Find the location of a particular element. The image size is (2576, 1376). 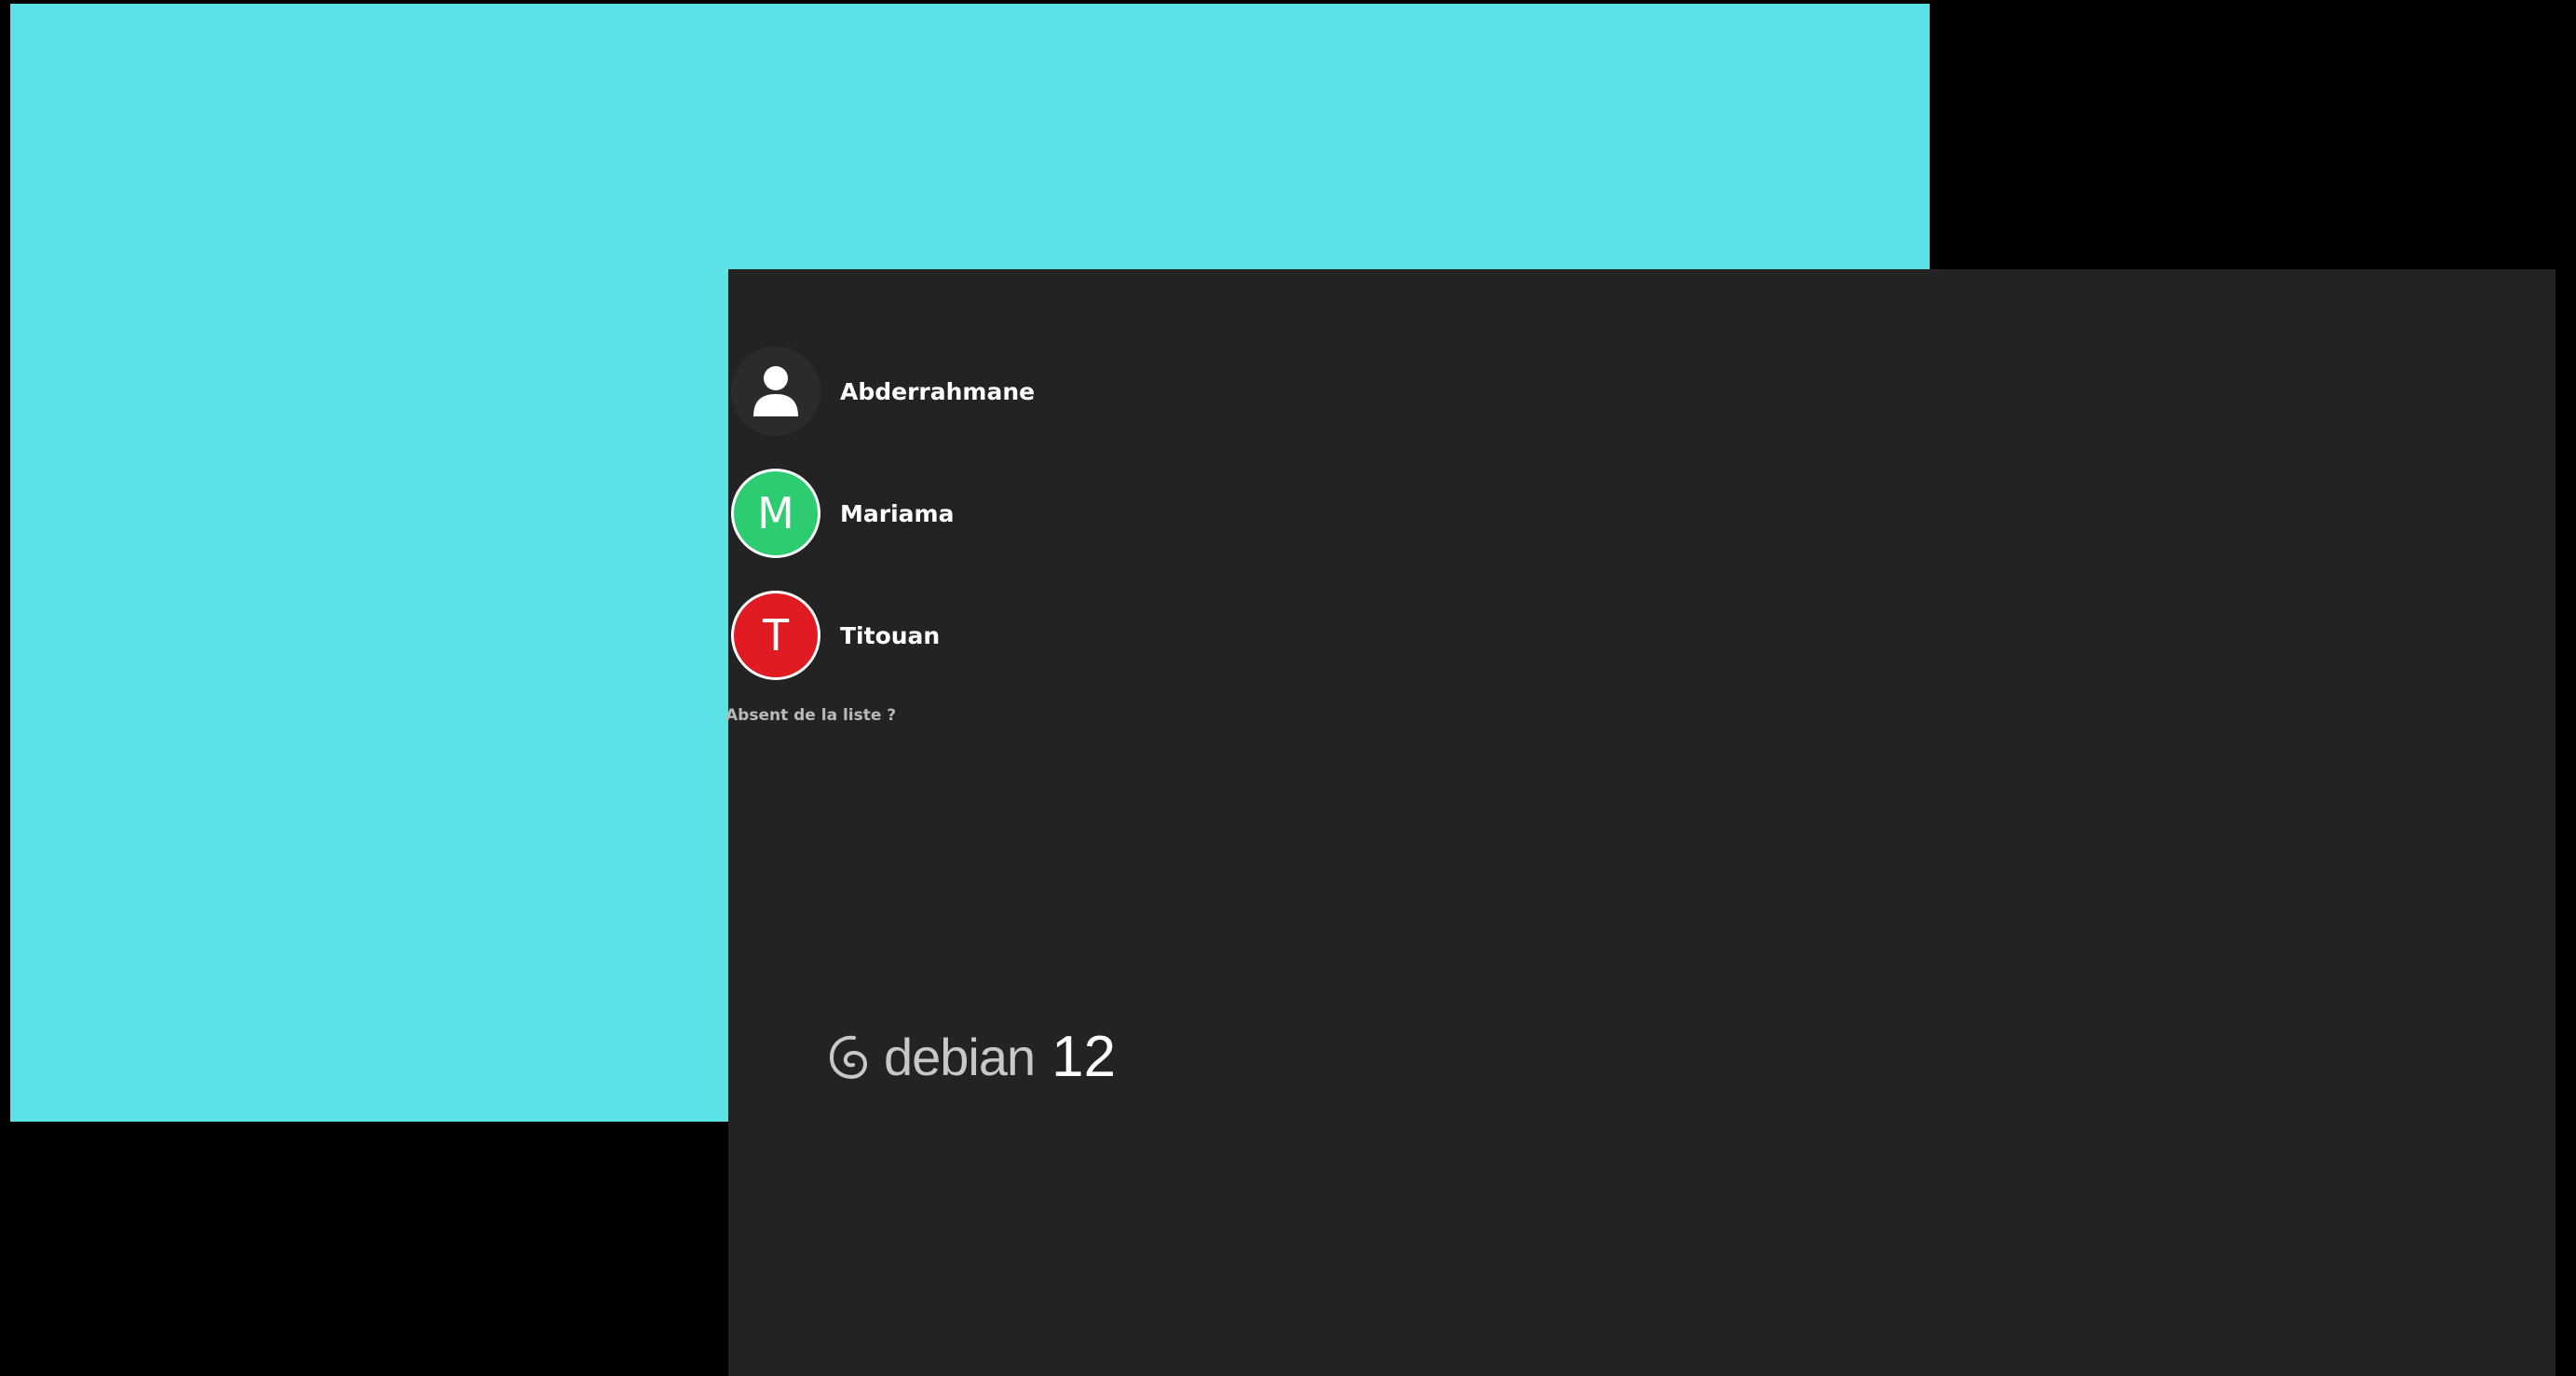

user-item-abderrahmane: Abderrahmane is located at coordinates (964, 391).